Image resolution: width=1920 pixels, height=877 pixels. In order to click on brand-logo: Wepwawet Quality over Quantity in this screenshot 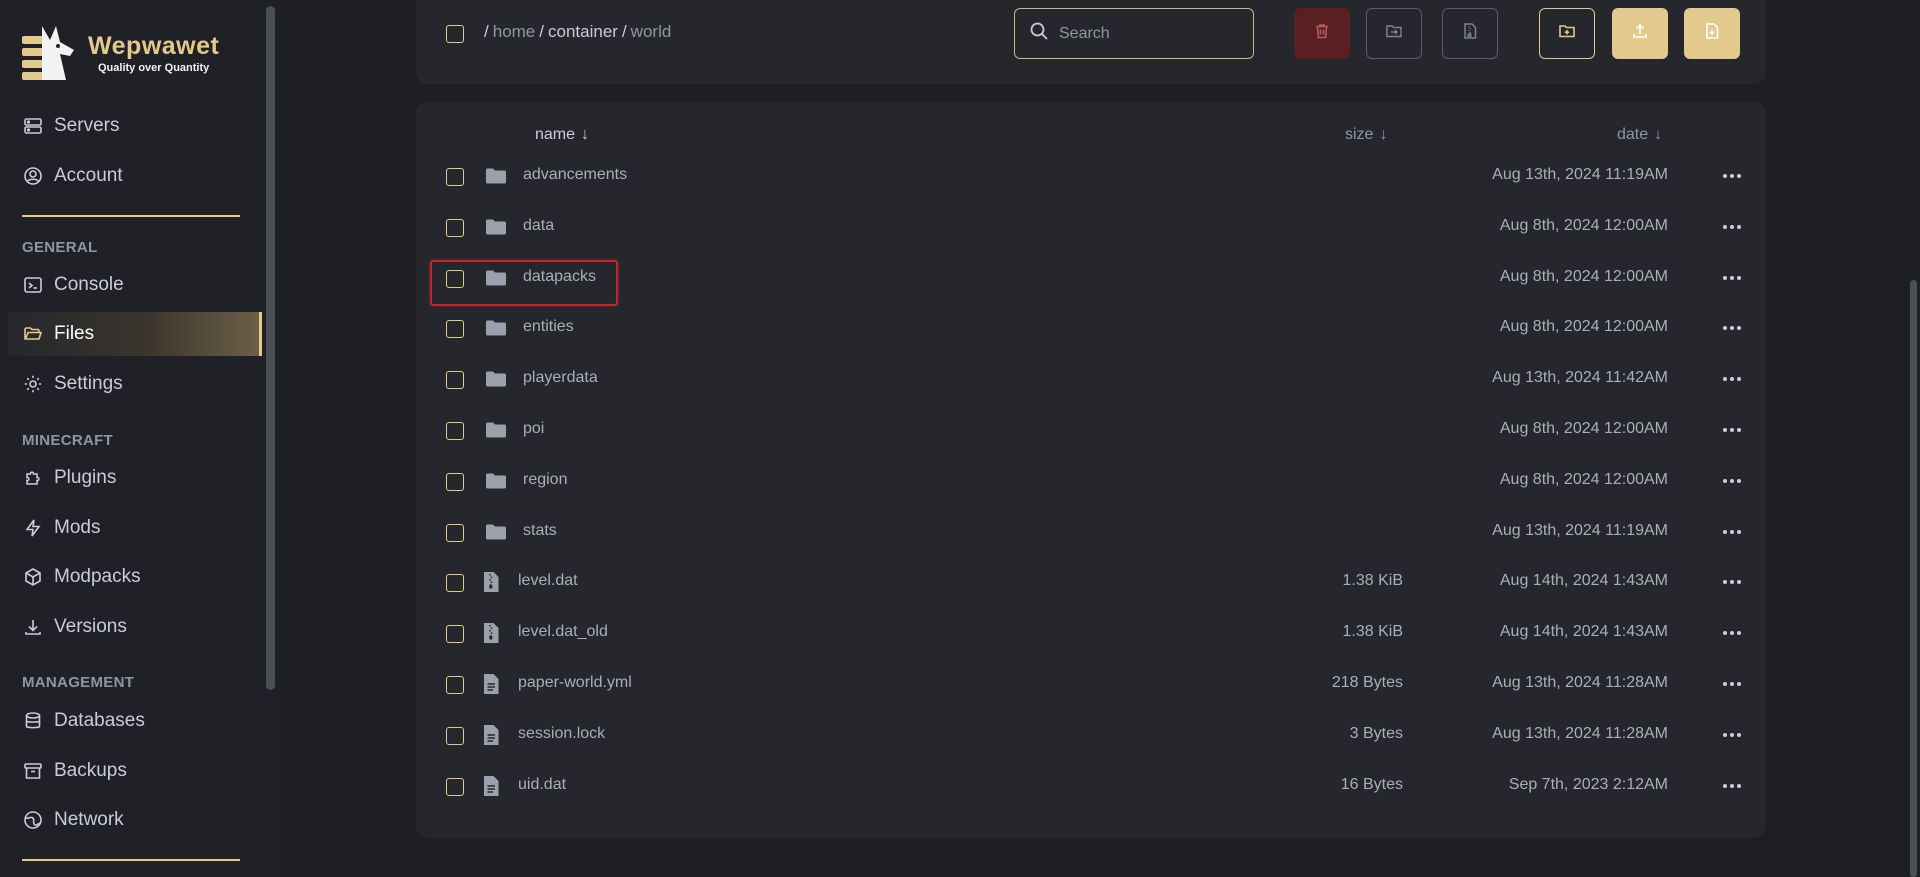, I will do `click(130, 53)`.